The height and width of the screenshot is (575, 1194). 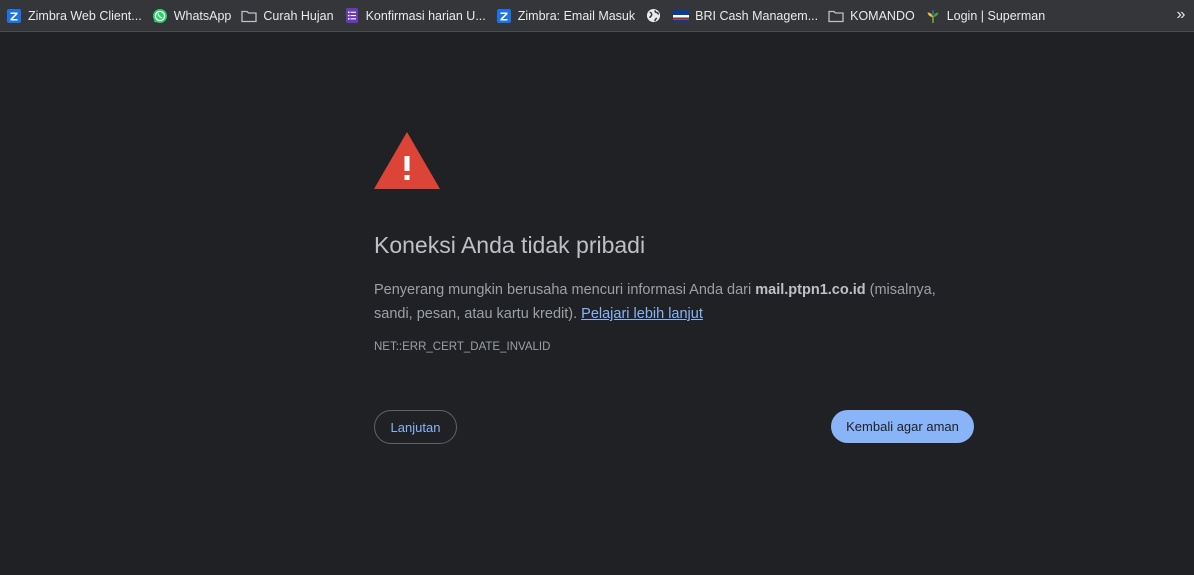 I want to click on plant-logo-icon, so click(x=933, y=16).